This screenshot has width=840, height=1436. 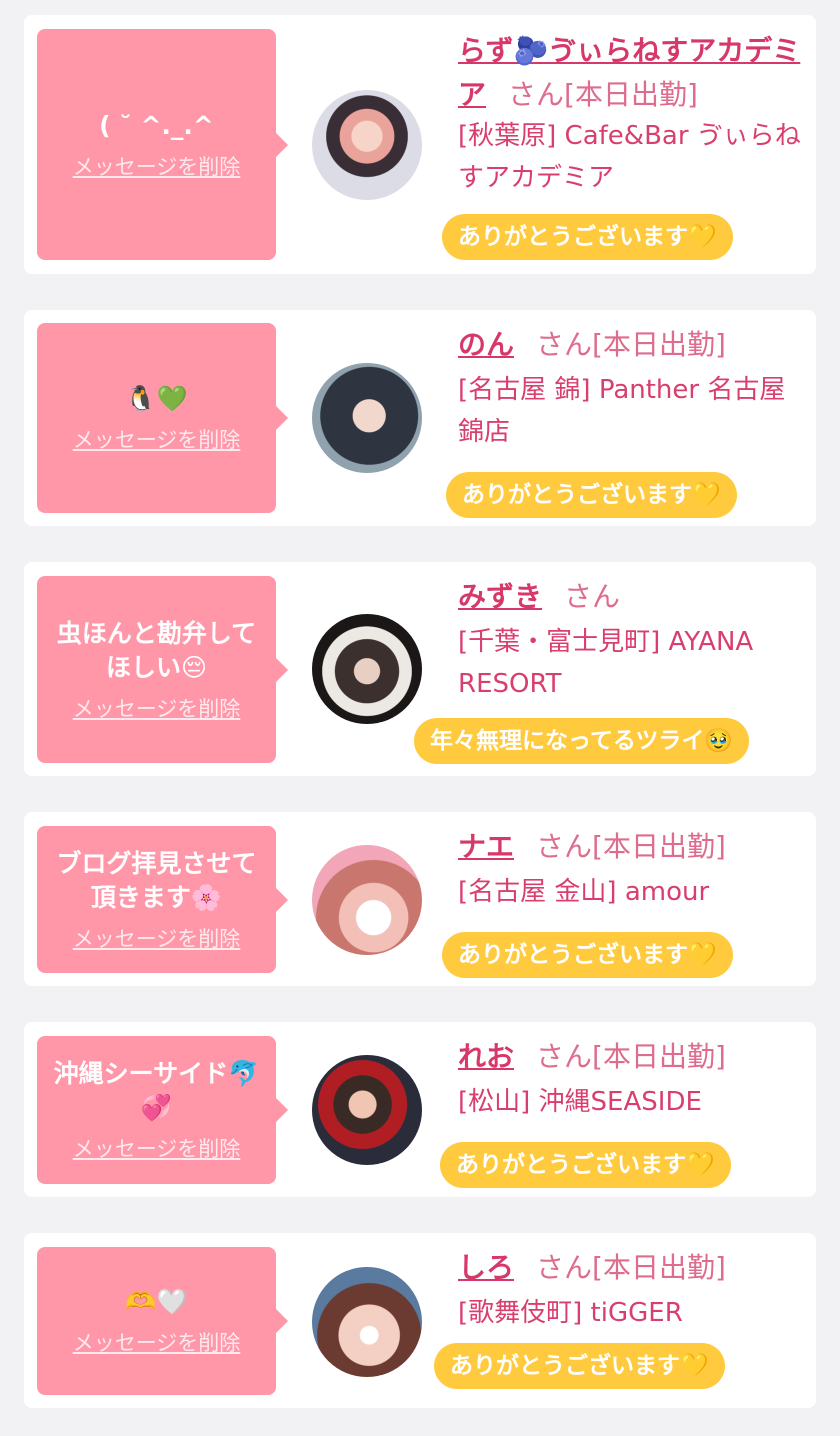 I want to click on message-bubble: ( ˘ ^._.^ メッセージを削除, so click(x=162, y=144).